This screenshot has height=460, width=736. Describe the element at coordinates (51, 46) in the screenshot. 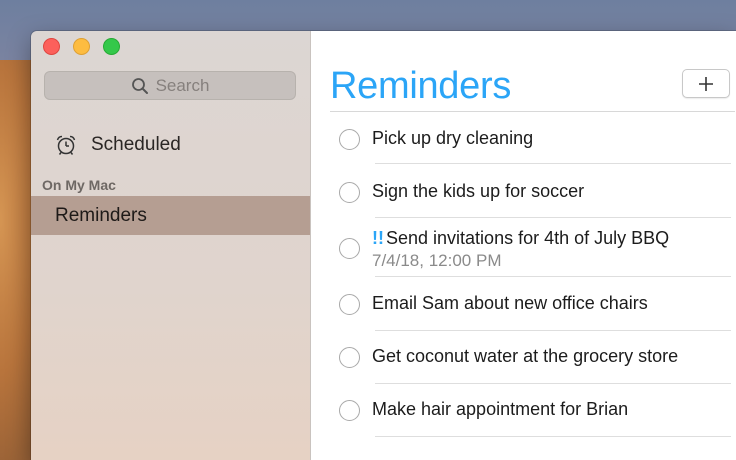

I see `close-window-button` at that location.